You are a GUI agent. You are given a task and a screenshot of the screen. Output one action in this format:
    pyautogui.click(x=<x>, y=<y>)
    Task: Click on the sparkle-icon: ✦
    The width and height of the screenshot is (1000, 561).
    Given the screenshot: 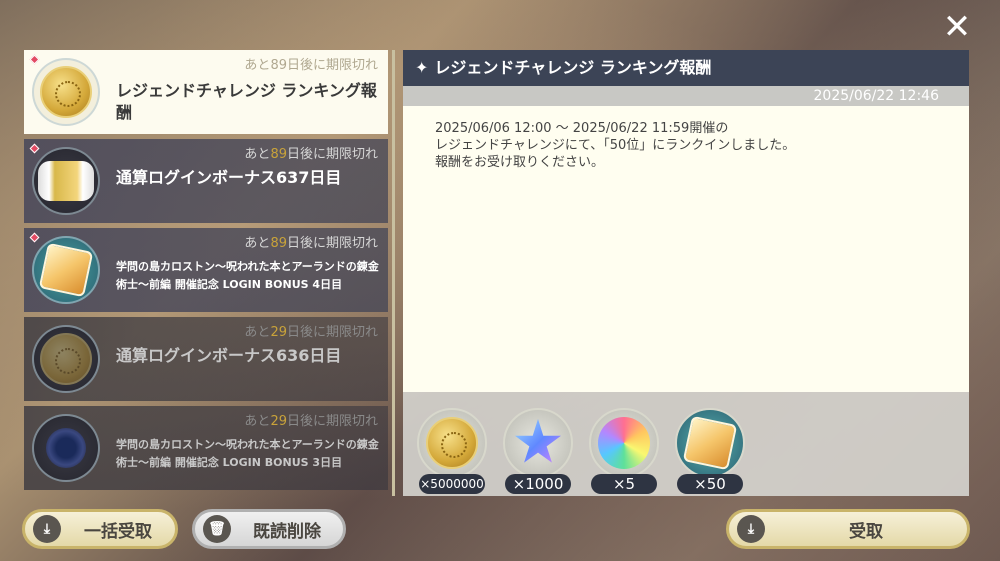 What is the action you would take?
    pyautogui.click(x=422, y=67)
    